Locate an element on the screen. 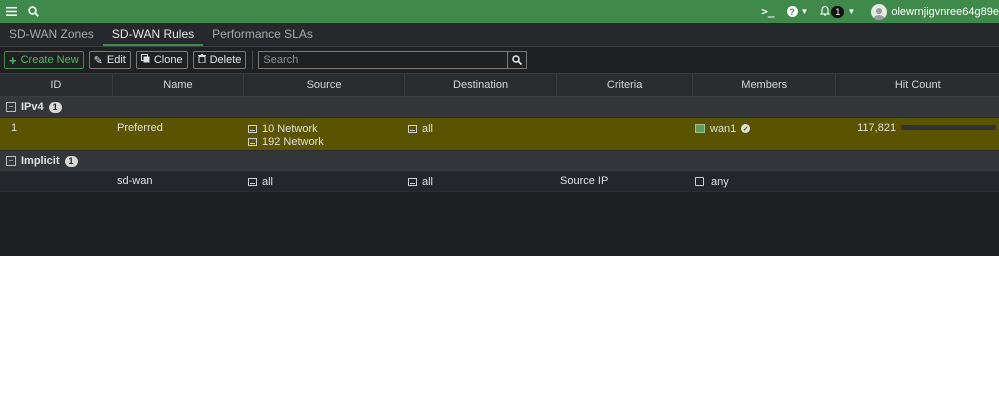 This screenshot has width=999, height=400. tab-performance-slas: Performance SLAs is located at coordinates (262, 35).